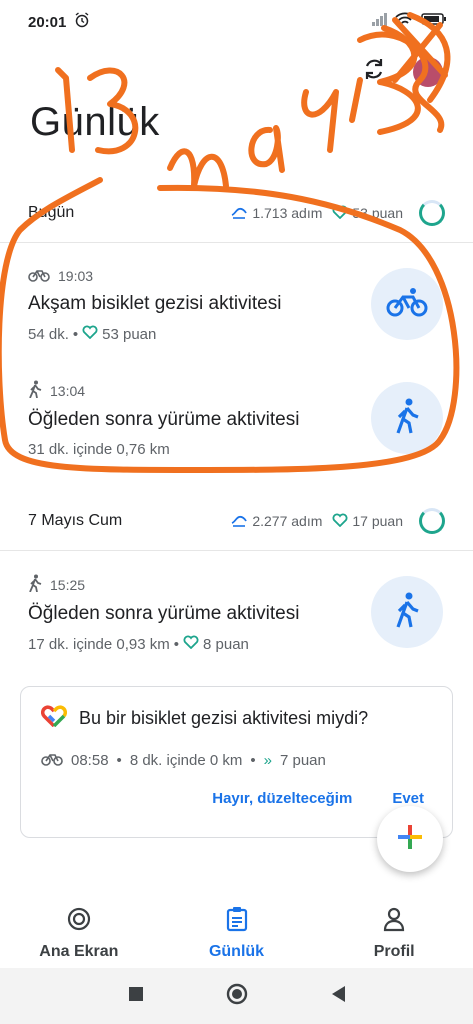 The width and height of the screenshot is (473, 1024). Describe the element at coordinates (236, 951) in the screenshot. I see `nav-label: Günlük` at that location.